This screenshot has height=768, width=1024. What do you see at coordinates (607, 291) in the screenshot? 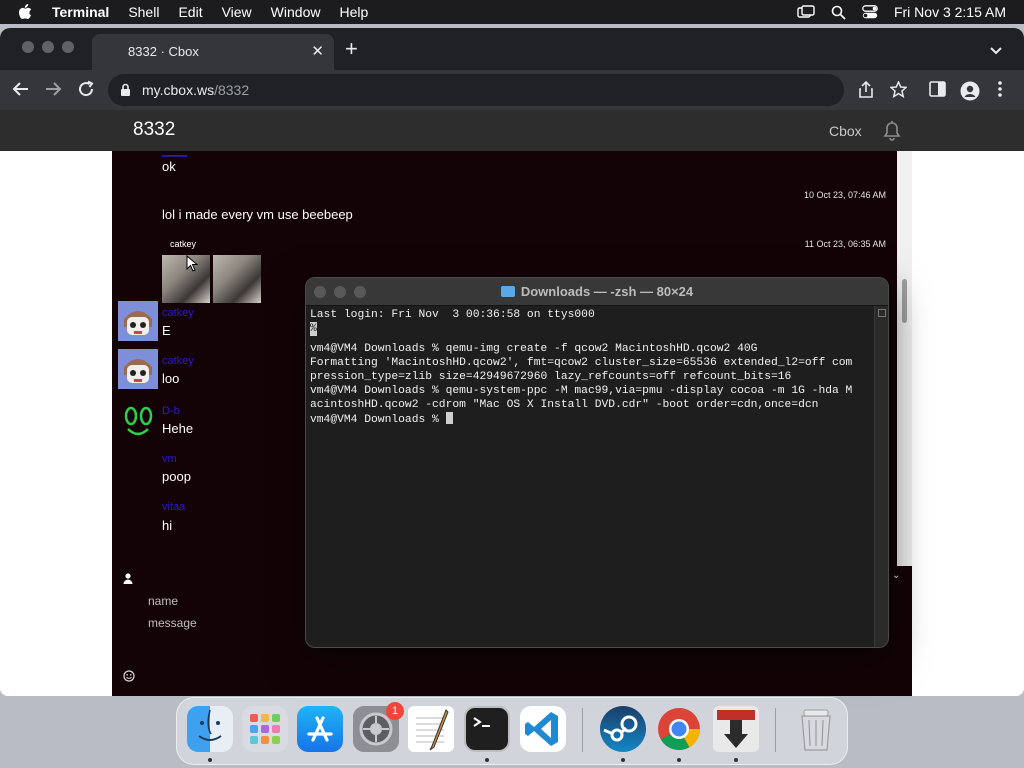
I see `terminal-title-text: Downloads — -zsh — 80×24` at bounding box center [607, 291].